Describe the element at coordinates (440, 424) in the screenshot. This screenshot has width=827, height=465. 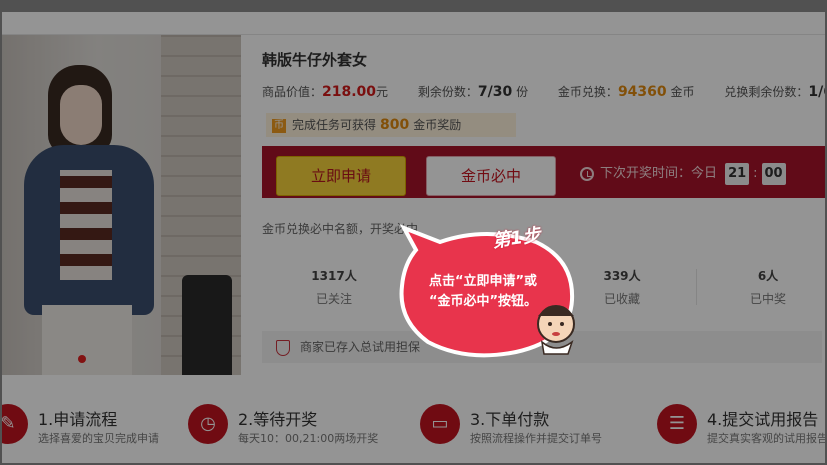
I see `wallet-icon: ▭` at that location.